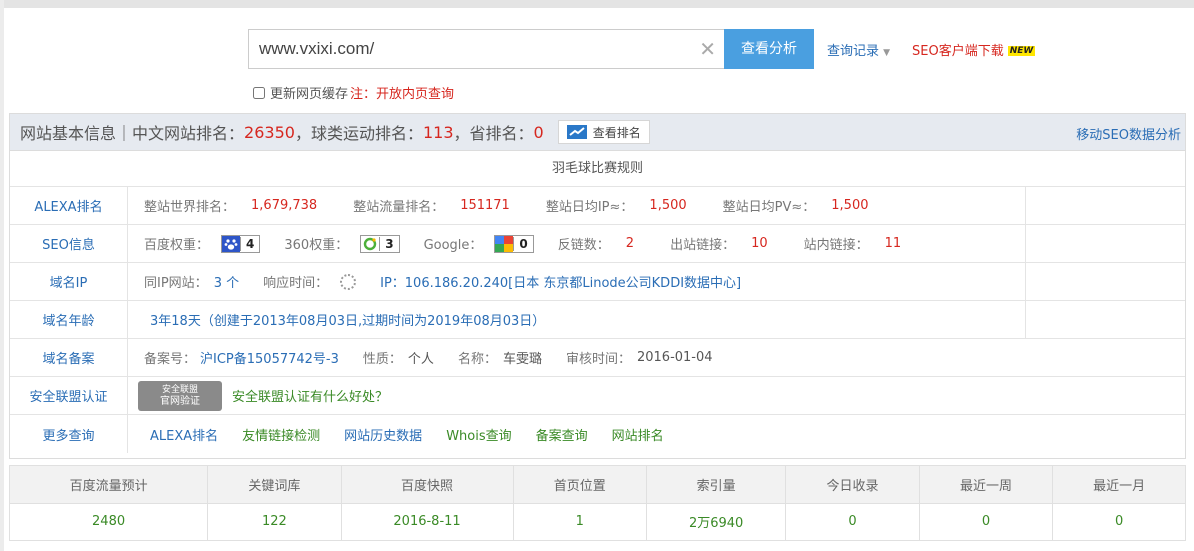  I want to click on security-row: 安全联盟认证 安全联盟 官网验证 安全联盟认证有什么好处？, so click(597, 396).